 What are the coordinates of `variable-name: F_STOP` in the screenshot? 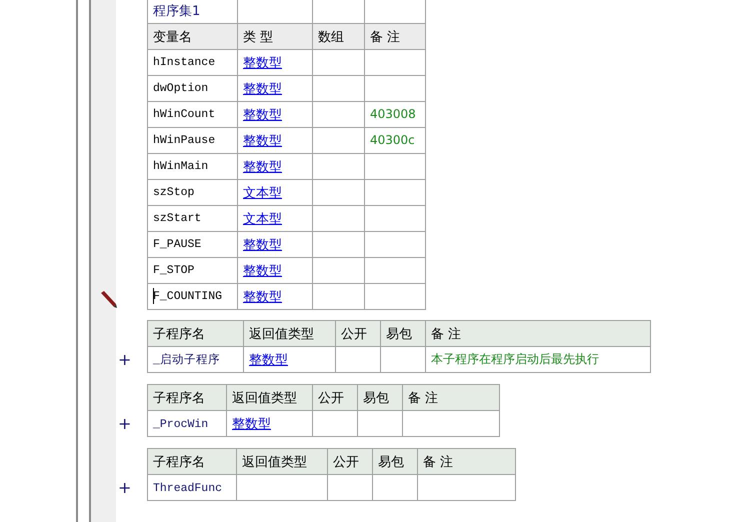 It's located at (193, 271).